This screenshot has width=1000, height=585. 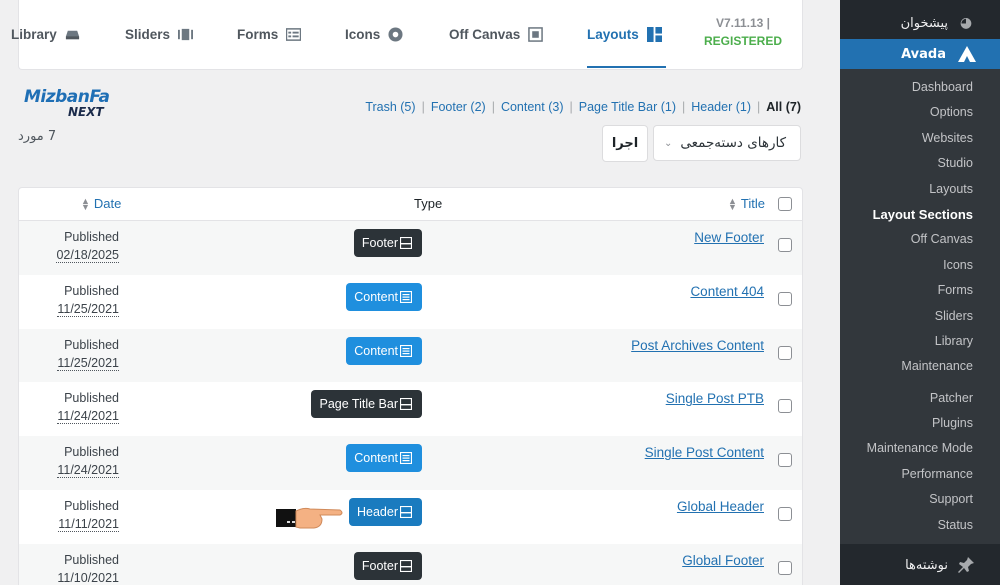 I want to click on sidebar-item-dashboard: ◕ پیشخوان, so click(x=920, y=23).